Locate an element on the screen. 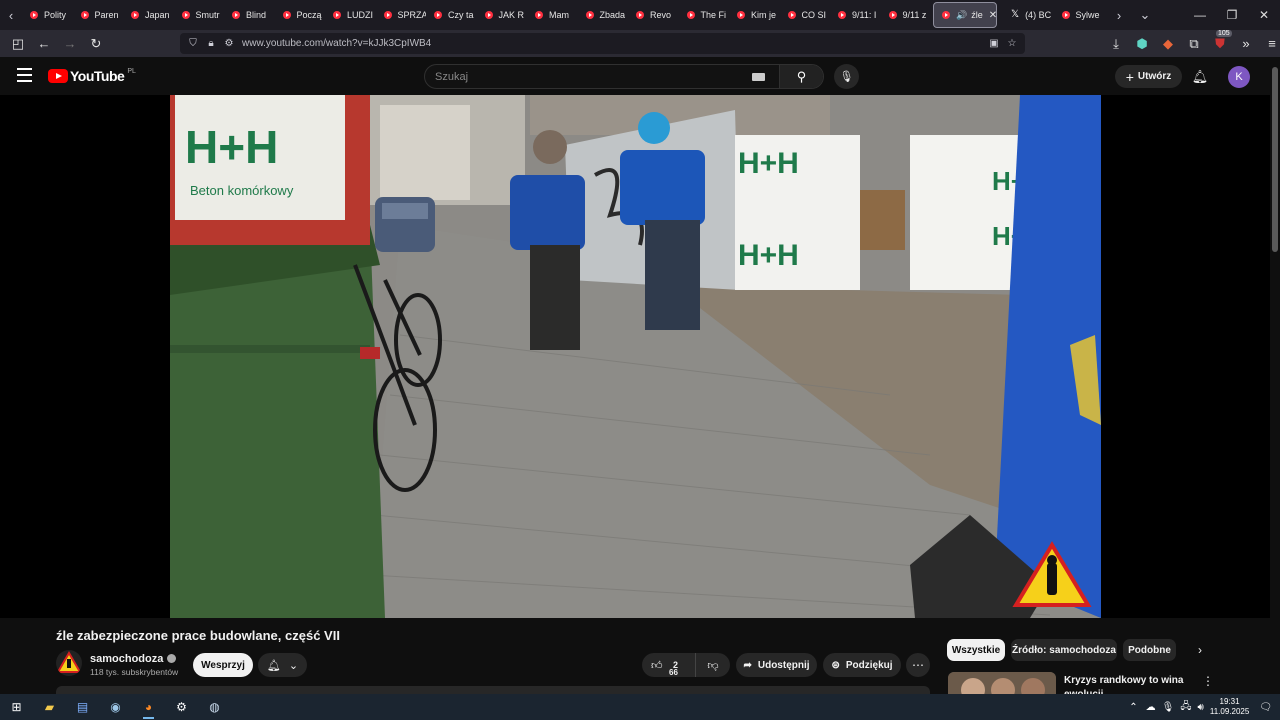 This screenshot has height=720, width=1280. notifications-icon: 🗨︎ is located at coordinates (1265, 707).